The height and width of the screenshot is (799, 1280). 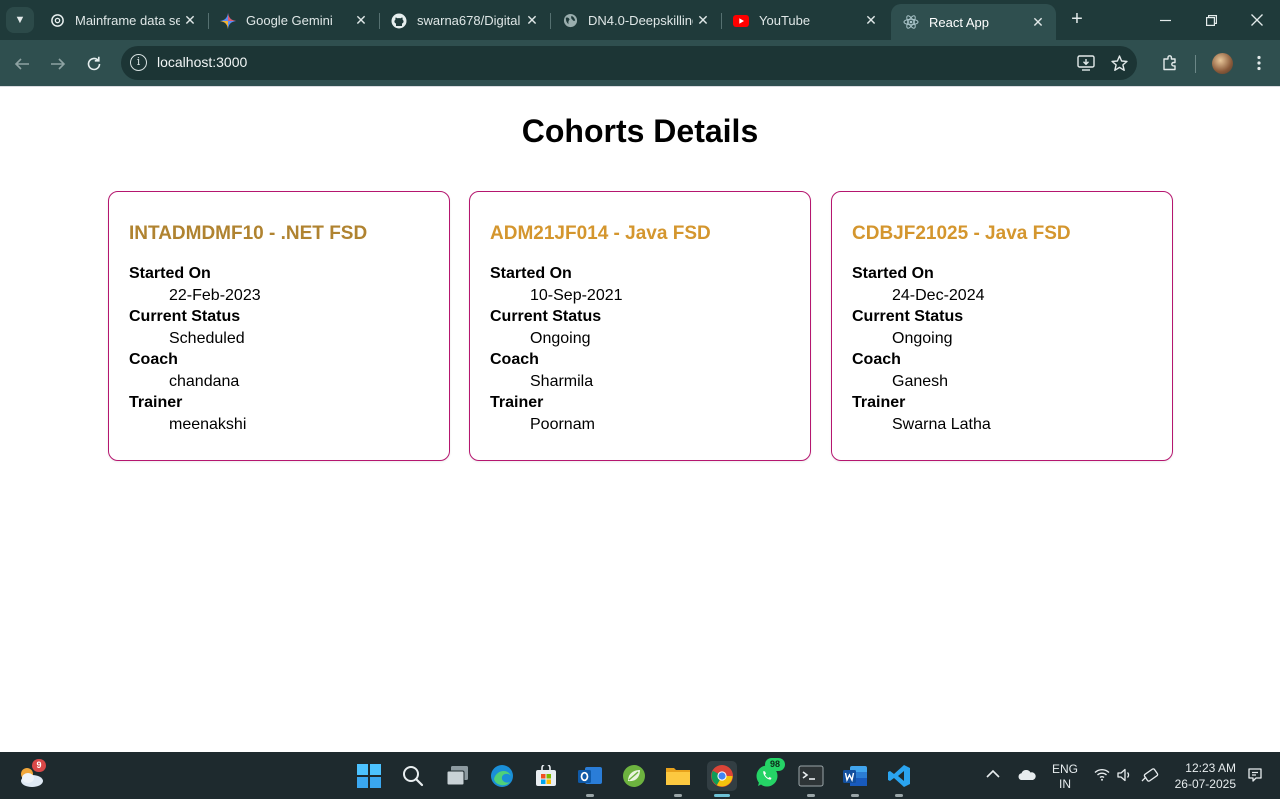 I want to click on wifi-icon, so click(x=1102, y=776).